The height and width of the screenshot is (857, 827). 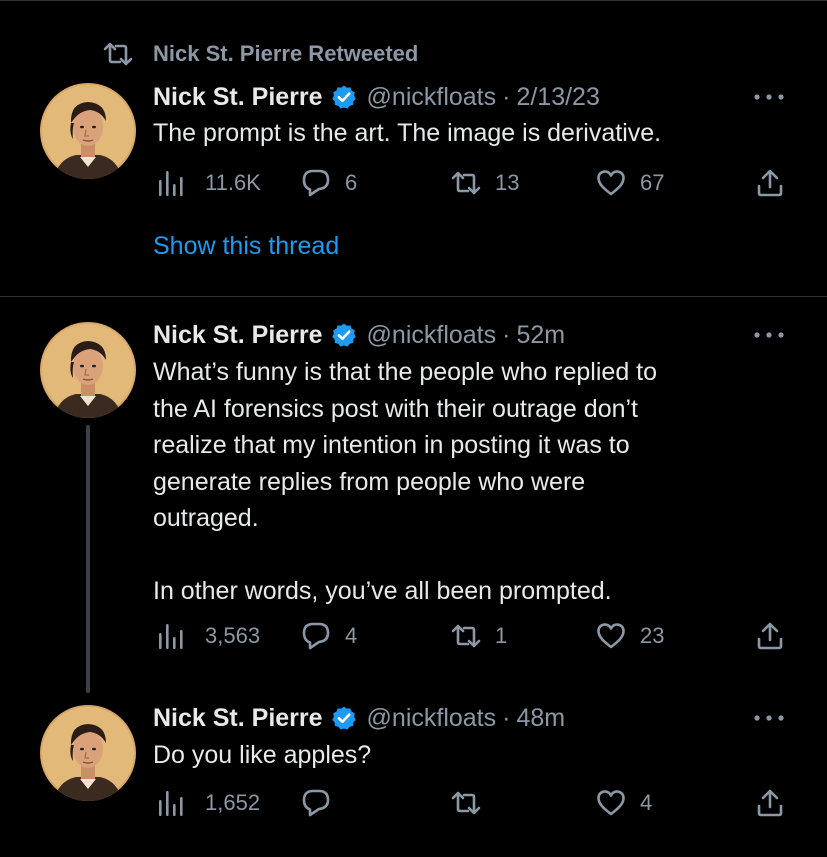 I want to click on retweet-count: 1, so click(x=501, y=635).